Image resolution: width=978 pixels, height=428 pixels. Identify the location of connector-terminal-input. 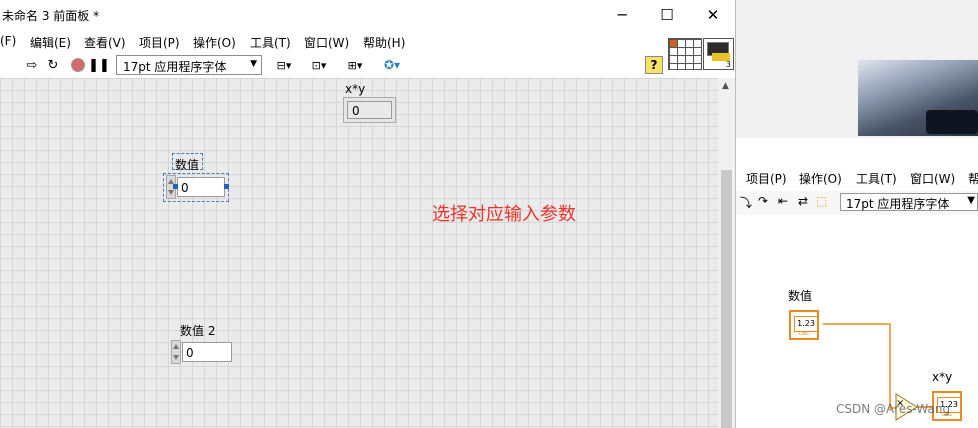
(673, 43).